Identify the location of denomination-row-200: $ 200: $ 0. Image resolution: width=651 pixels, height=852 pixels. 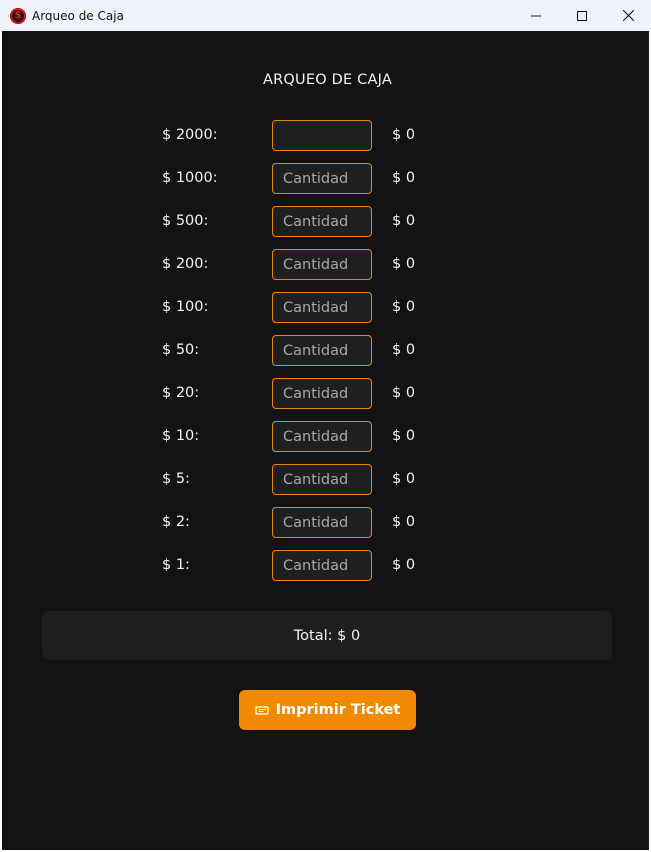
(325, 264).